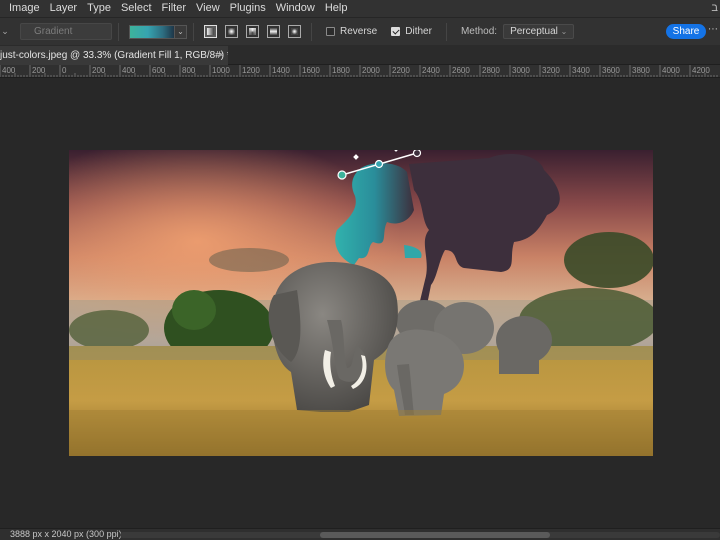 This screenshot has height=540, width=720. Describe the element at coordinates (208, 8) in the screenshot. I see `menu-view: View` at that location.